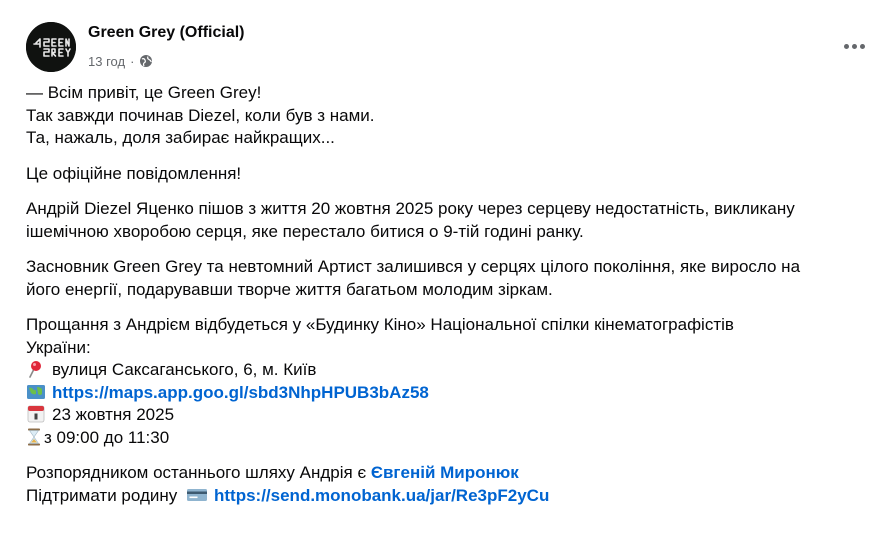  I want to click on green-grey-logo-icon, so click(51, 47).